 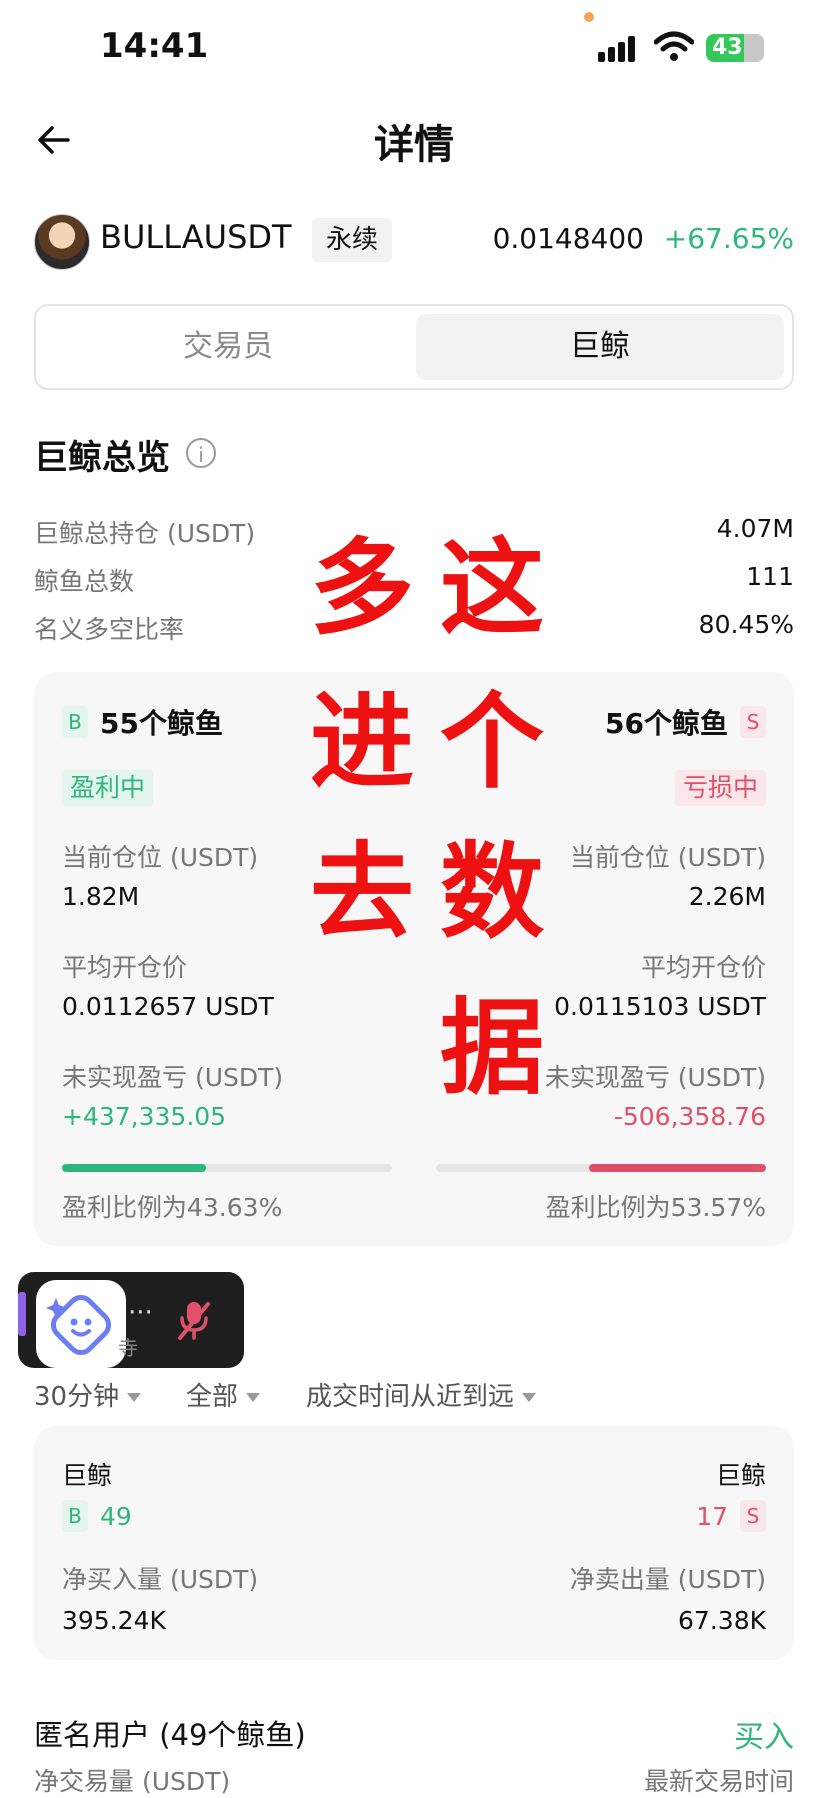 What do you see at coordinates (228, 347) in the screenshot?
I see `tab-traders: 交易员` at bounding box center [228, 347].